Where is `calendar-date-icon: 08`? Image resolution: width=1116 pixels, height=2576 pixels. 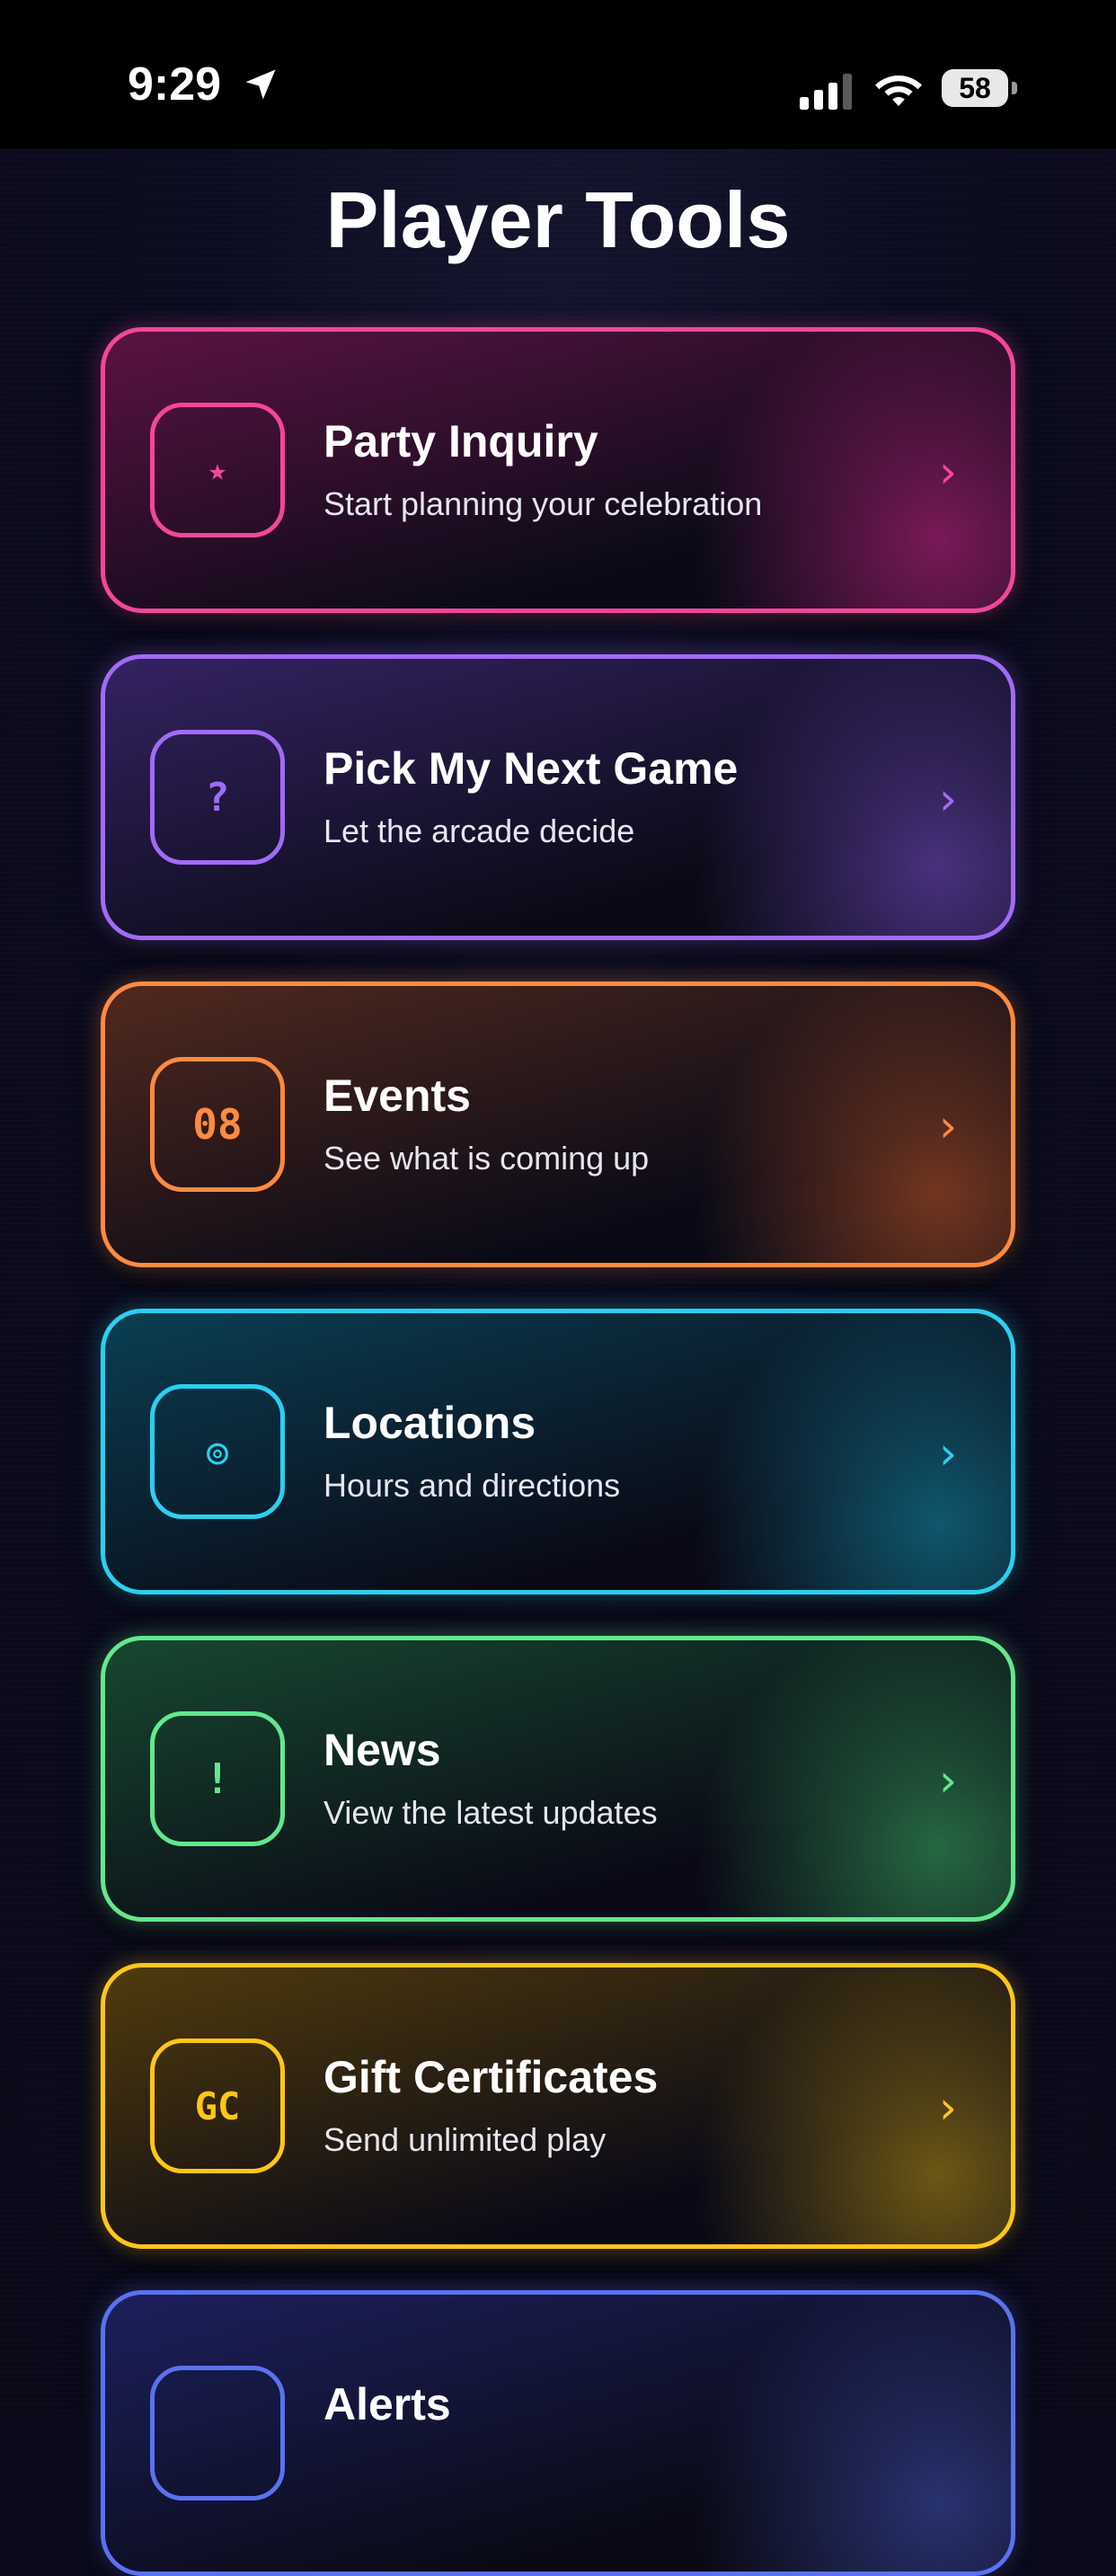 calendar-date-icon: 08 is located at coordinates (217, 1124).